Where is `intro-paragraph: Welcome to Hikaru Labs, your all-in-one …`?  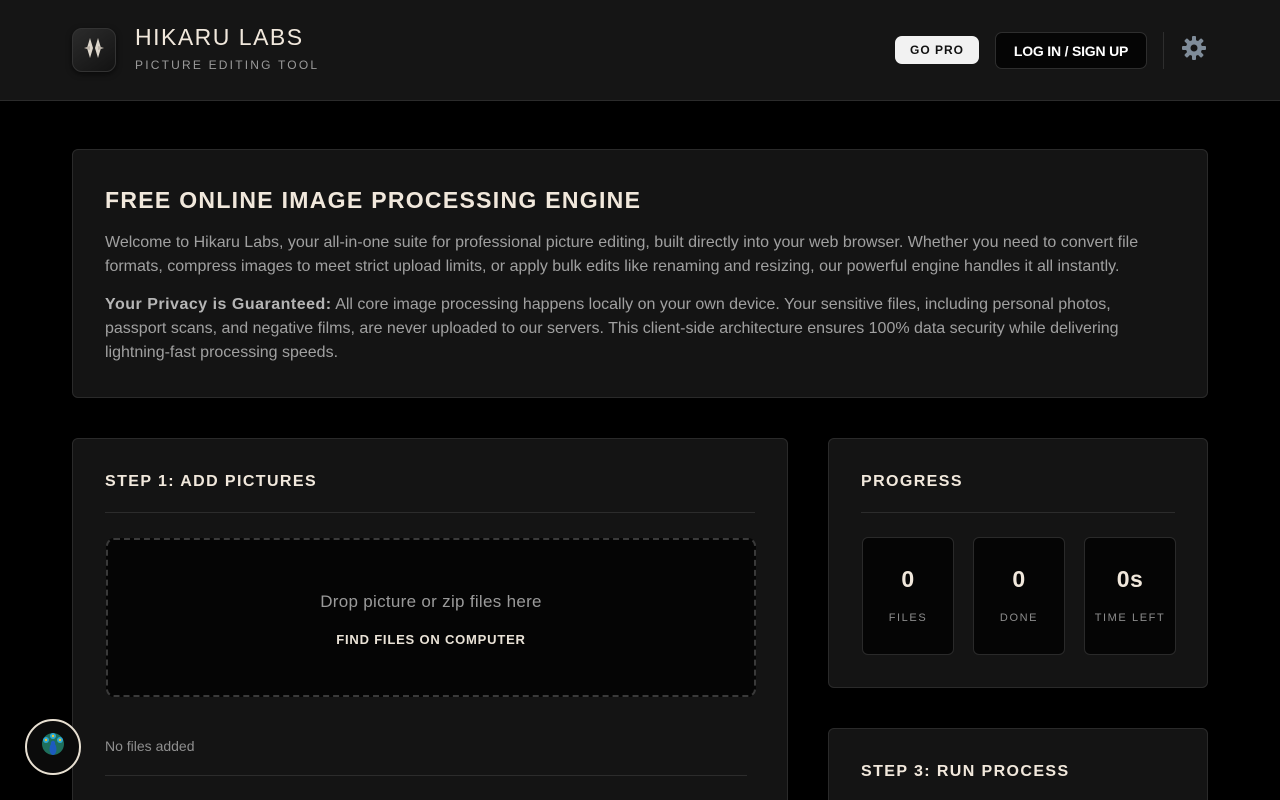
intro-paragraph: Welcome to Hikaru Labs, your all-in-one … is located at coordinates (622, 254).